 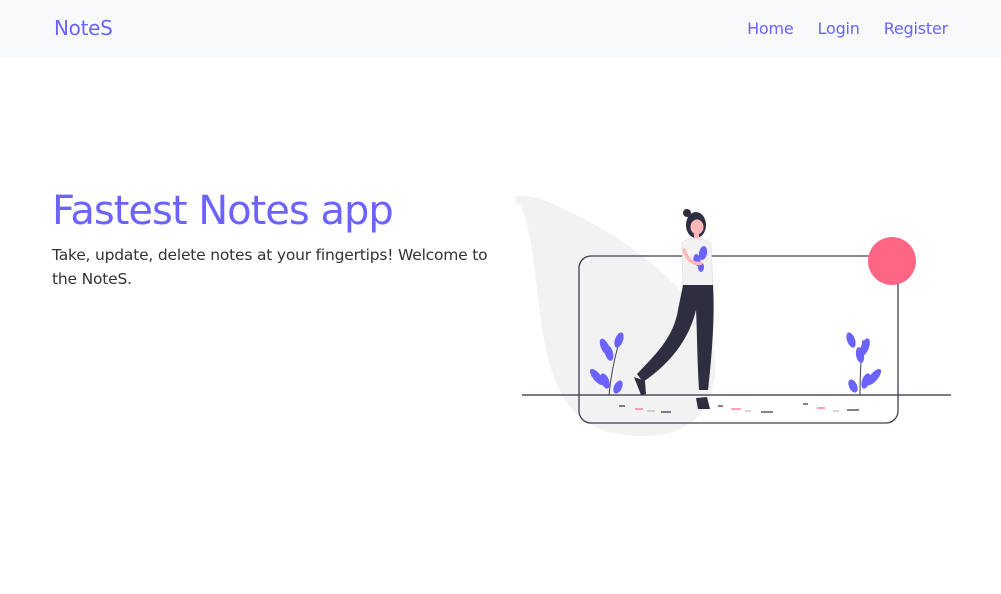 I want to click on brand-link: NoteS, so click(x=83, y=28).